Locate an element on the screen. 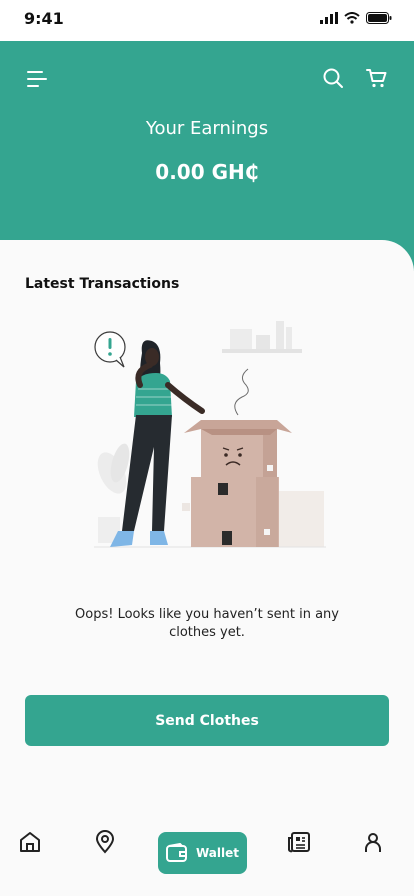 The width and height of the screenshot is (414, 896). search-icon is located at coordinates (333, 78).